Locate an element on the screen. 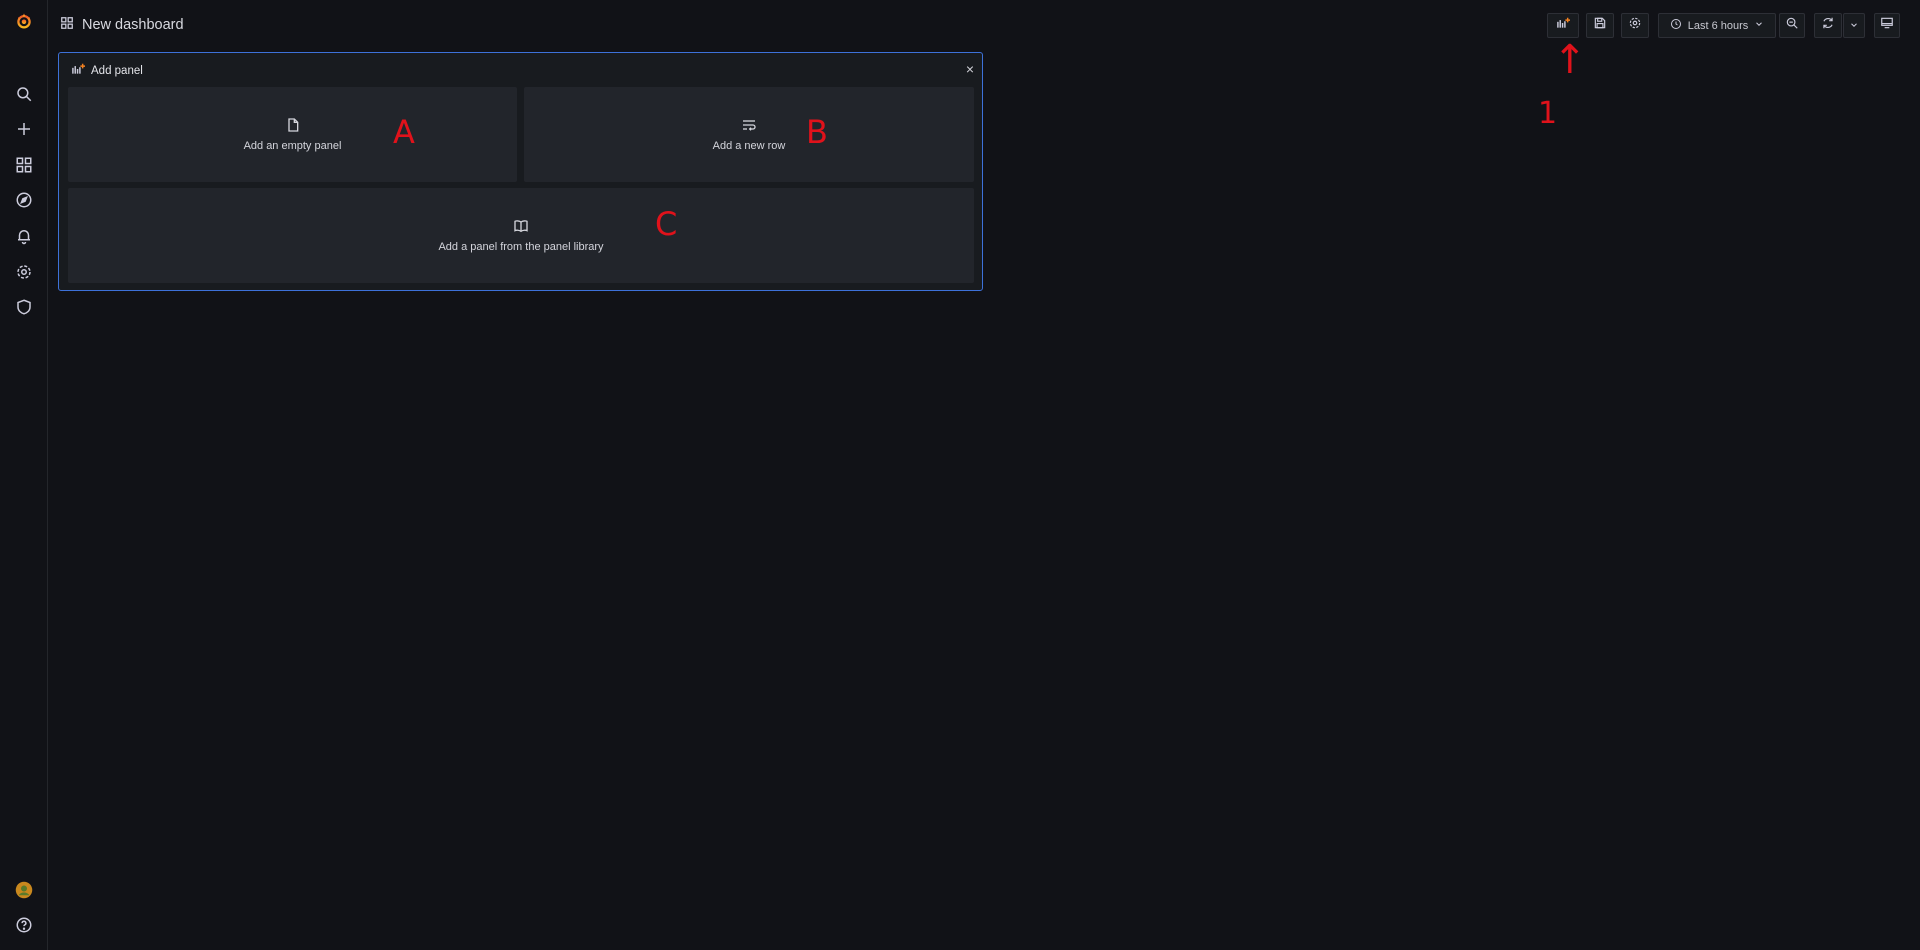 Image resolution: width=1920 pixels, height=950 pixels. option-label: Add a panel from the panel library is located at coordinates (521, 247).